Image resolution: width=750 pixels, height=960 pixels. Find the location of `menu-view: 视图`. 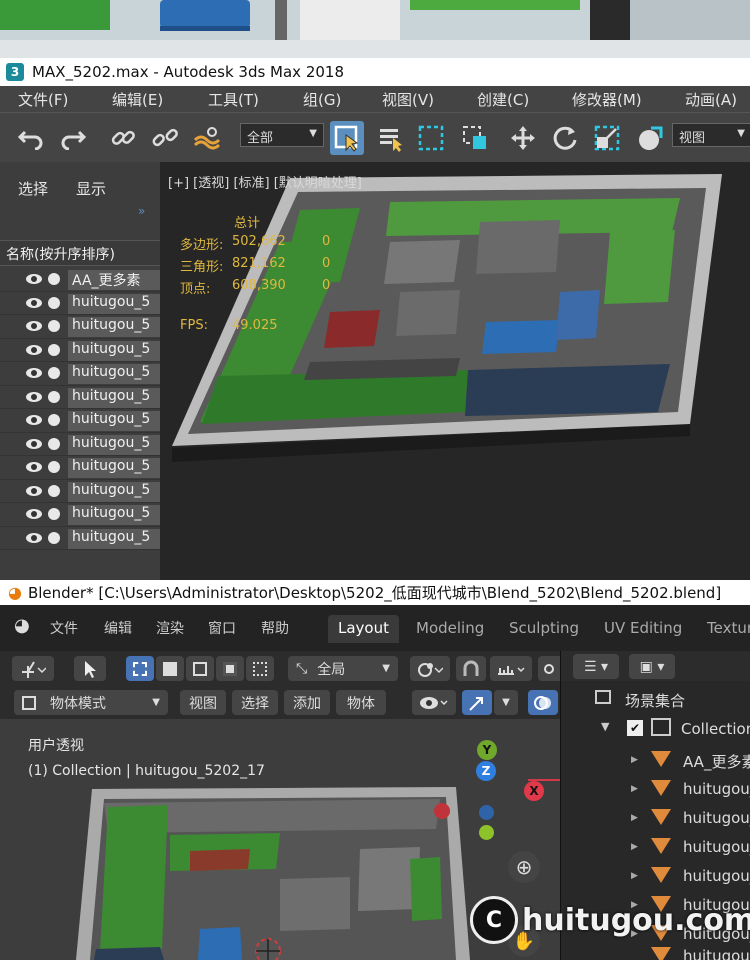

menu-view: 视图 is located at coordinates (203, 702).